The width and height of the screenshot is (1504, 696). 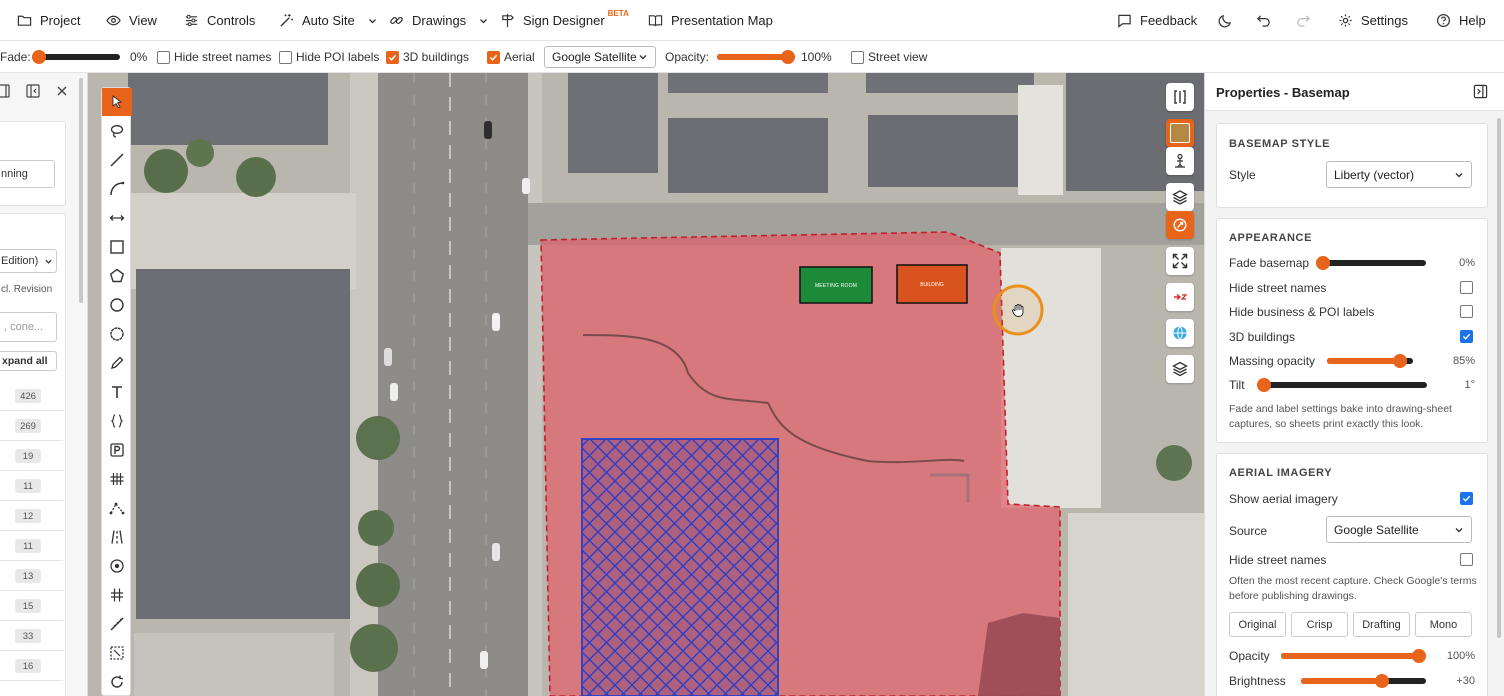 I want to click on preset-mono-button: Mono, so click(x=1443, y=624).